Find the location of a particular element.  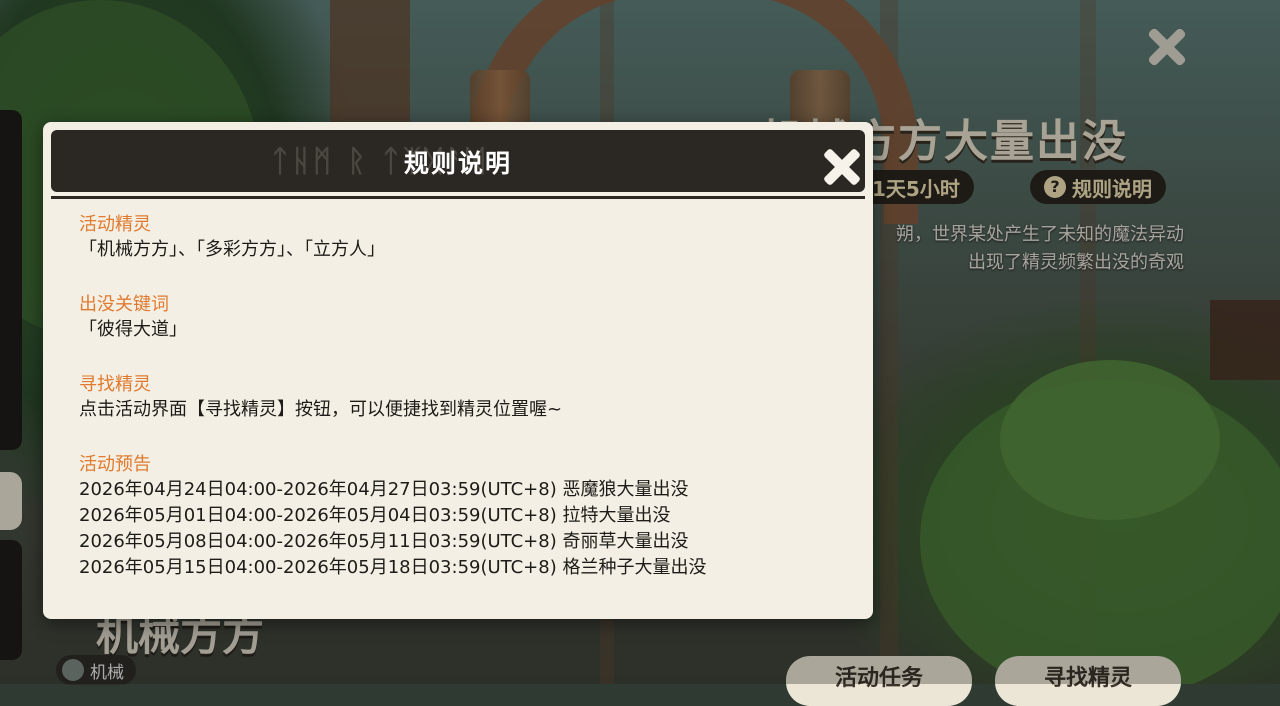

section-line: 「彼得大道」 is located at coordinates (133, 329).